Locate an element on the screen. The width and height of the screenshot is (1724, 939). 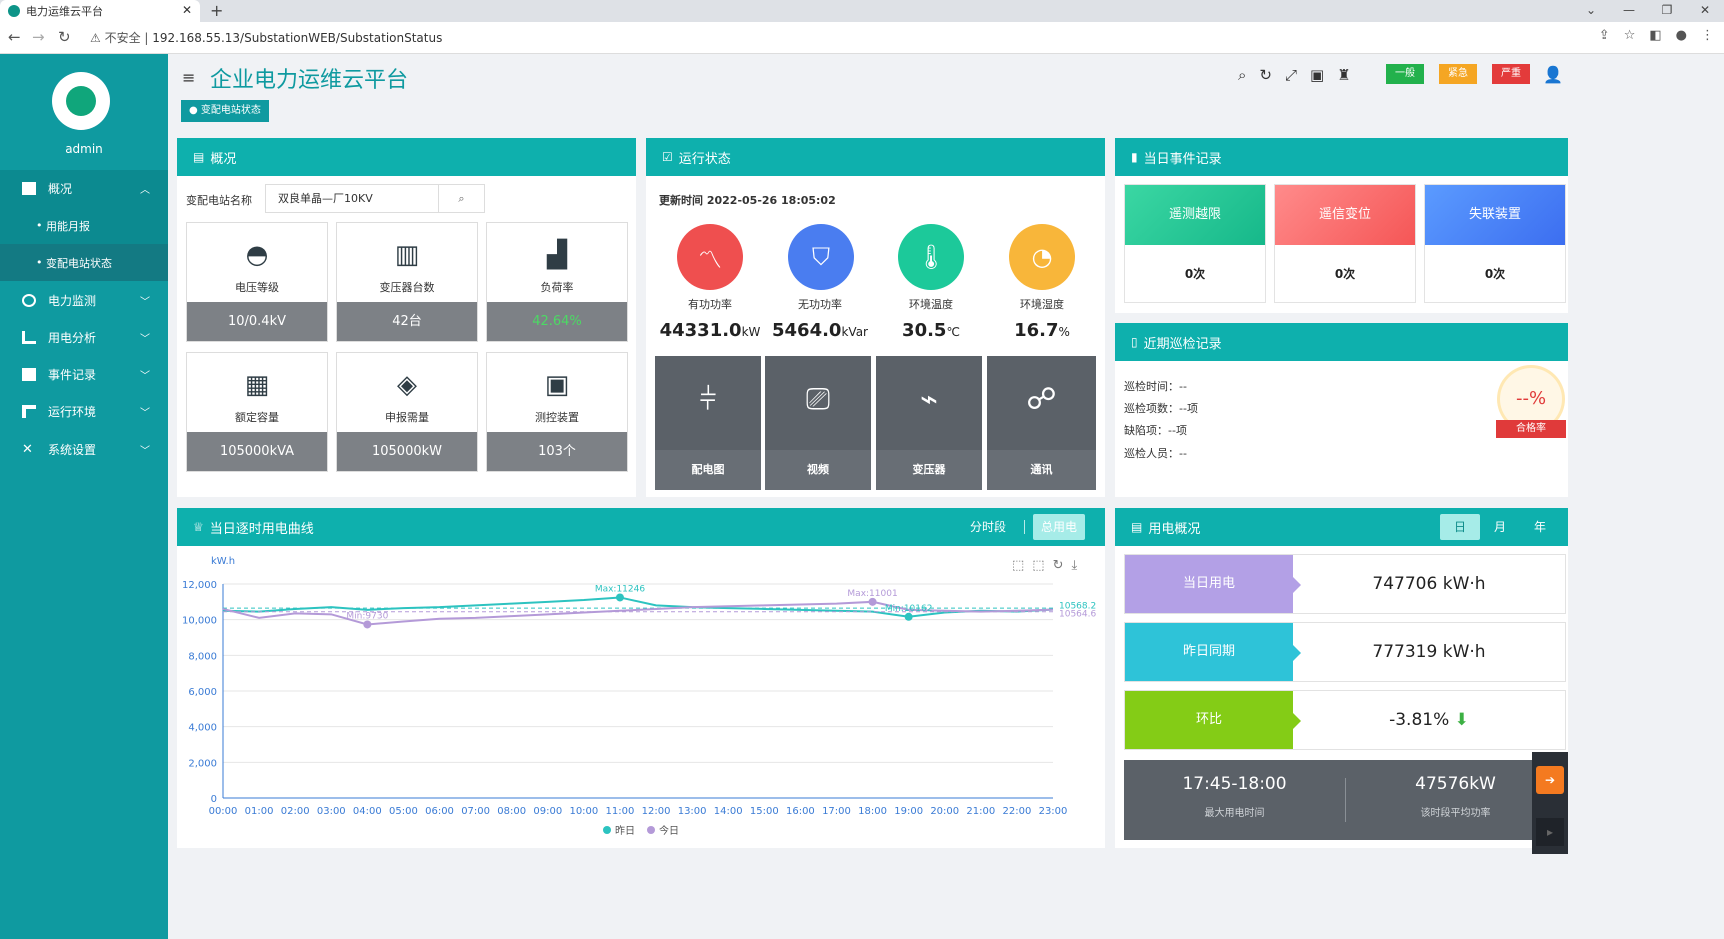
y-tick-label: 8,000 is located at coordinates (202, 656).